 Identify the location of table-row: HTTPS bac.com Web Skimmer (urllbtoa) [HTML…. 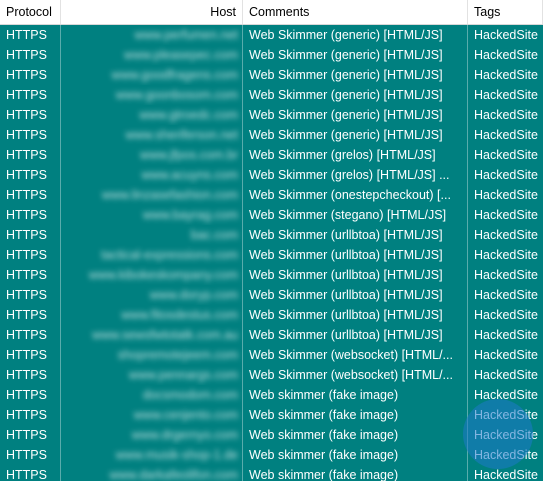
(271, 235).